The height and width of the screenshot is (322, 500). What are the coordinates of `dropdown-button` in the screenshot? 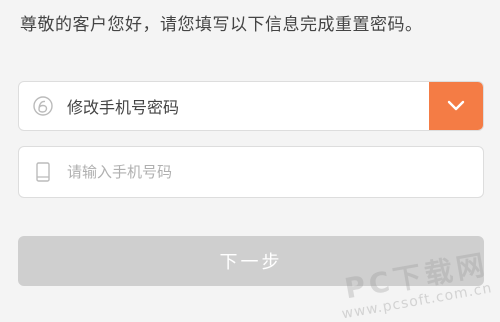 It's located at (456, 106).